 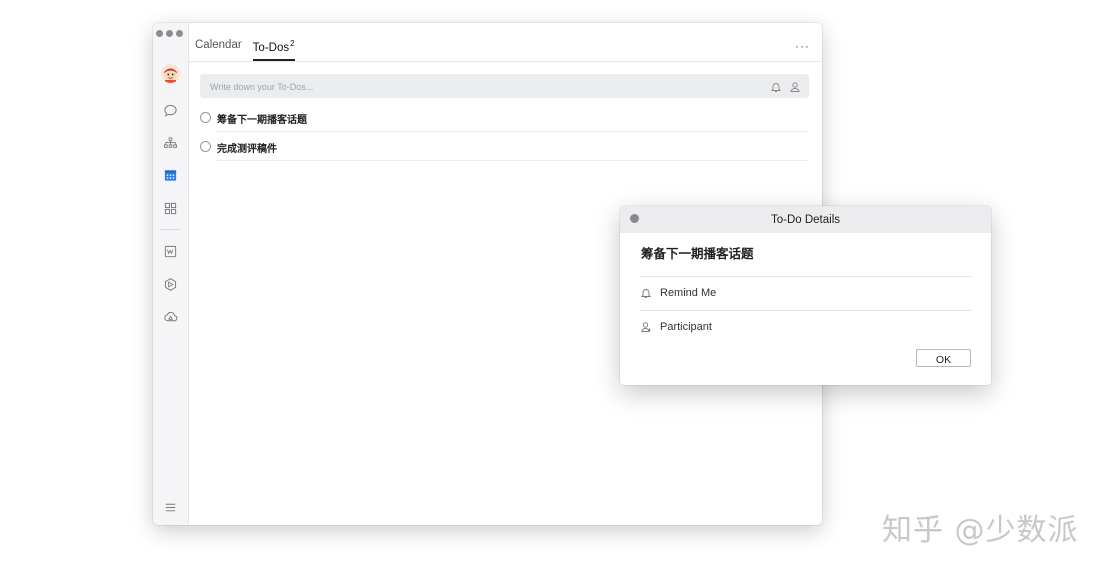 I want to click on todo-input, so click(x=480, y=87).